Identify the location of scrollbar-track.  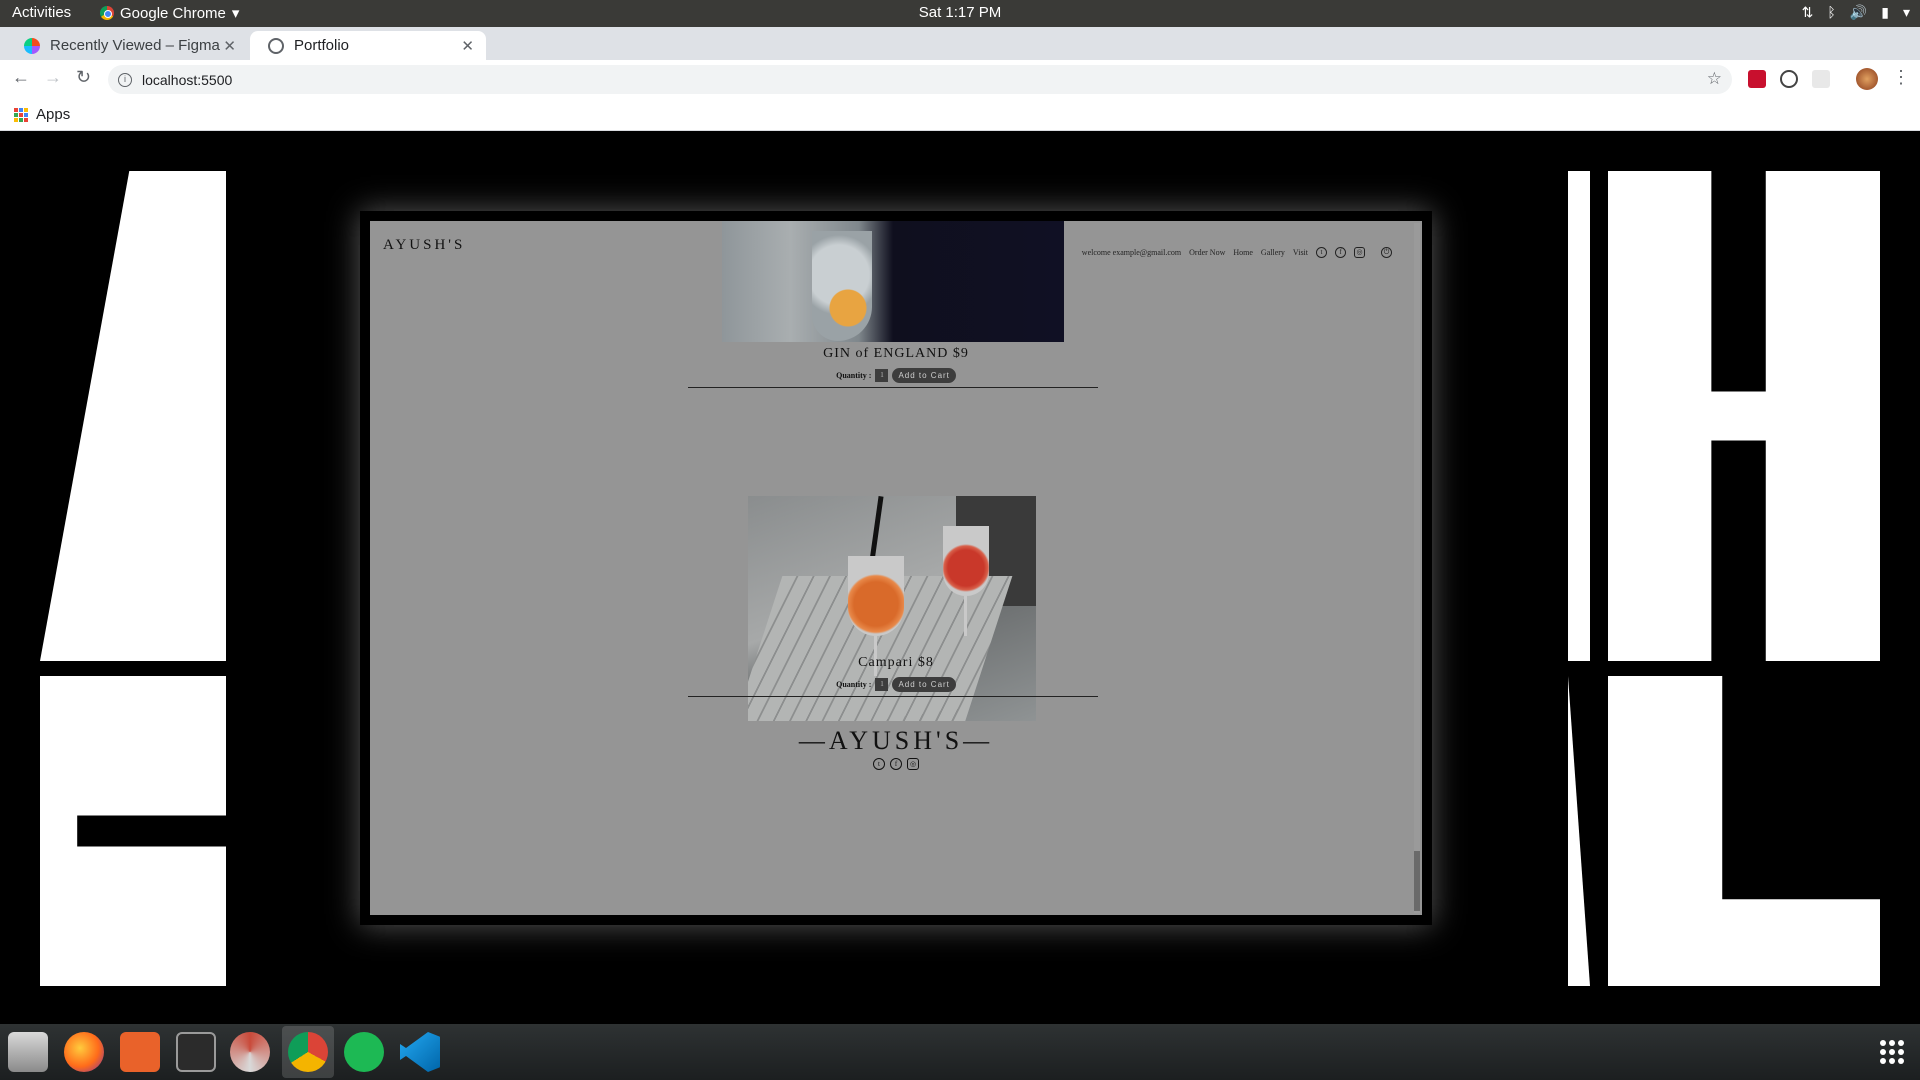
(1417, 568).